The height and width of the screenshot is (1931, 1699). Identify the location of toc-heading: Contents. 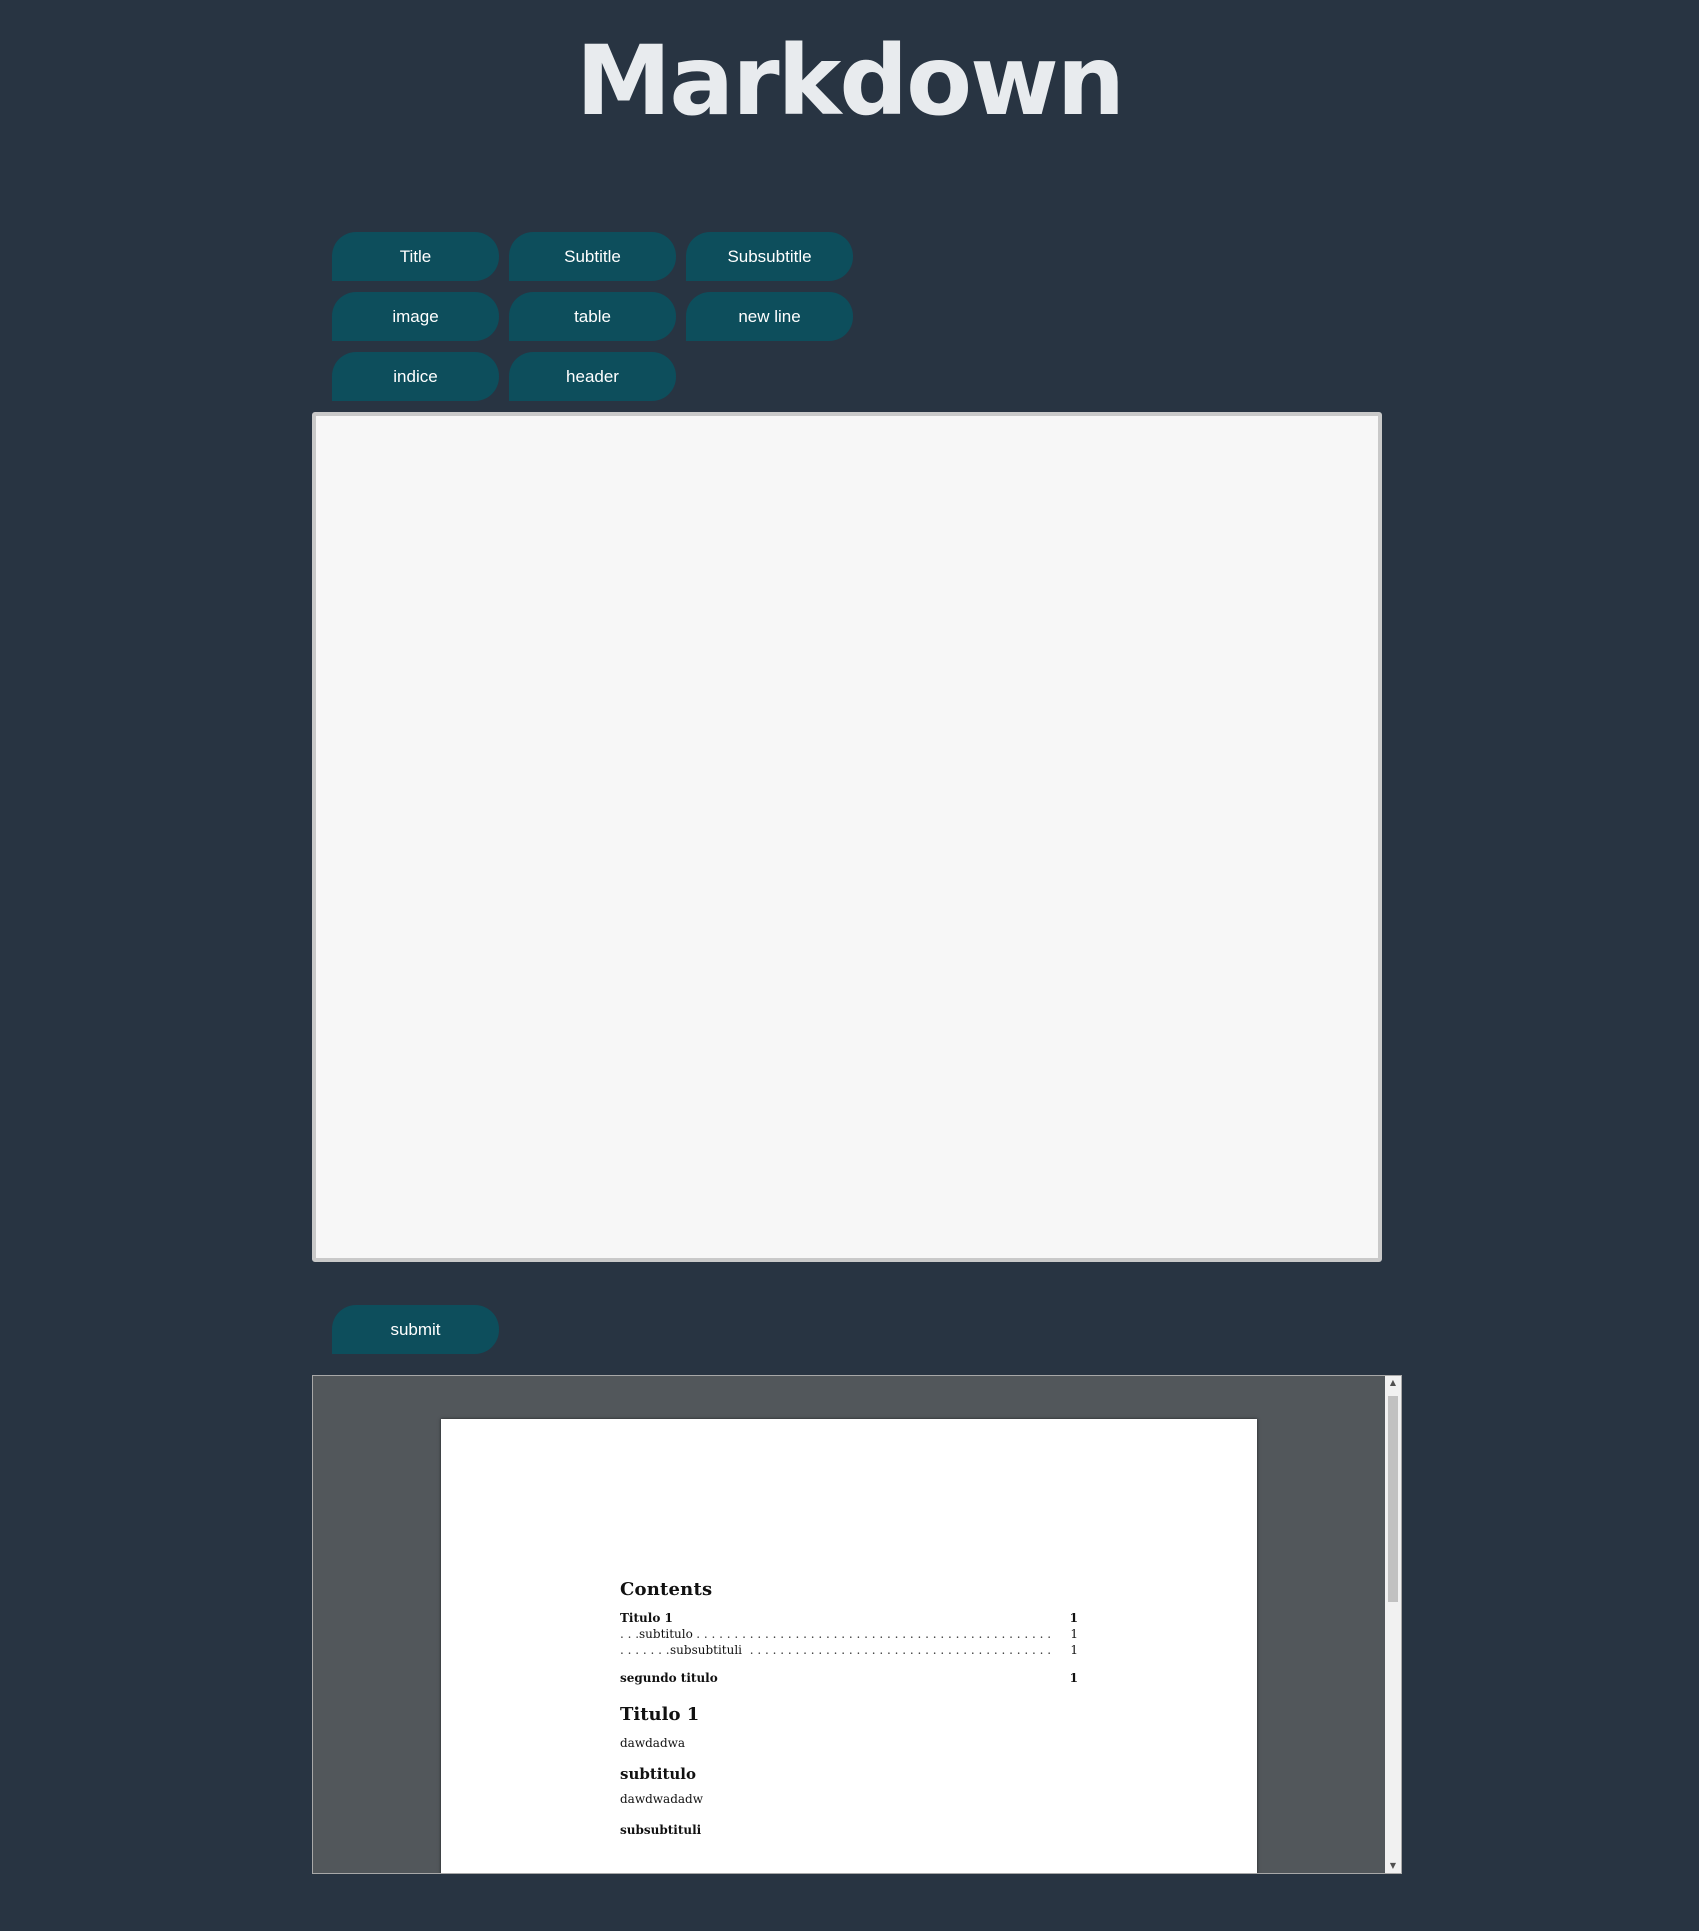
(666, 1589).